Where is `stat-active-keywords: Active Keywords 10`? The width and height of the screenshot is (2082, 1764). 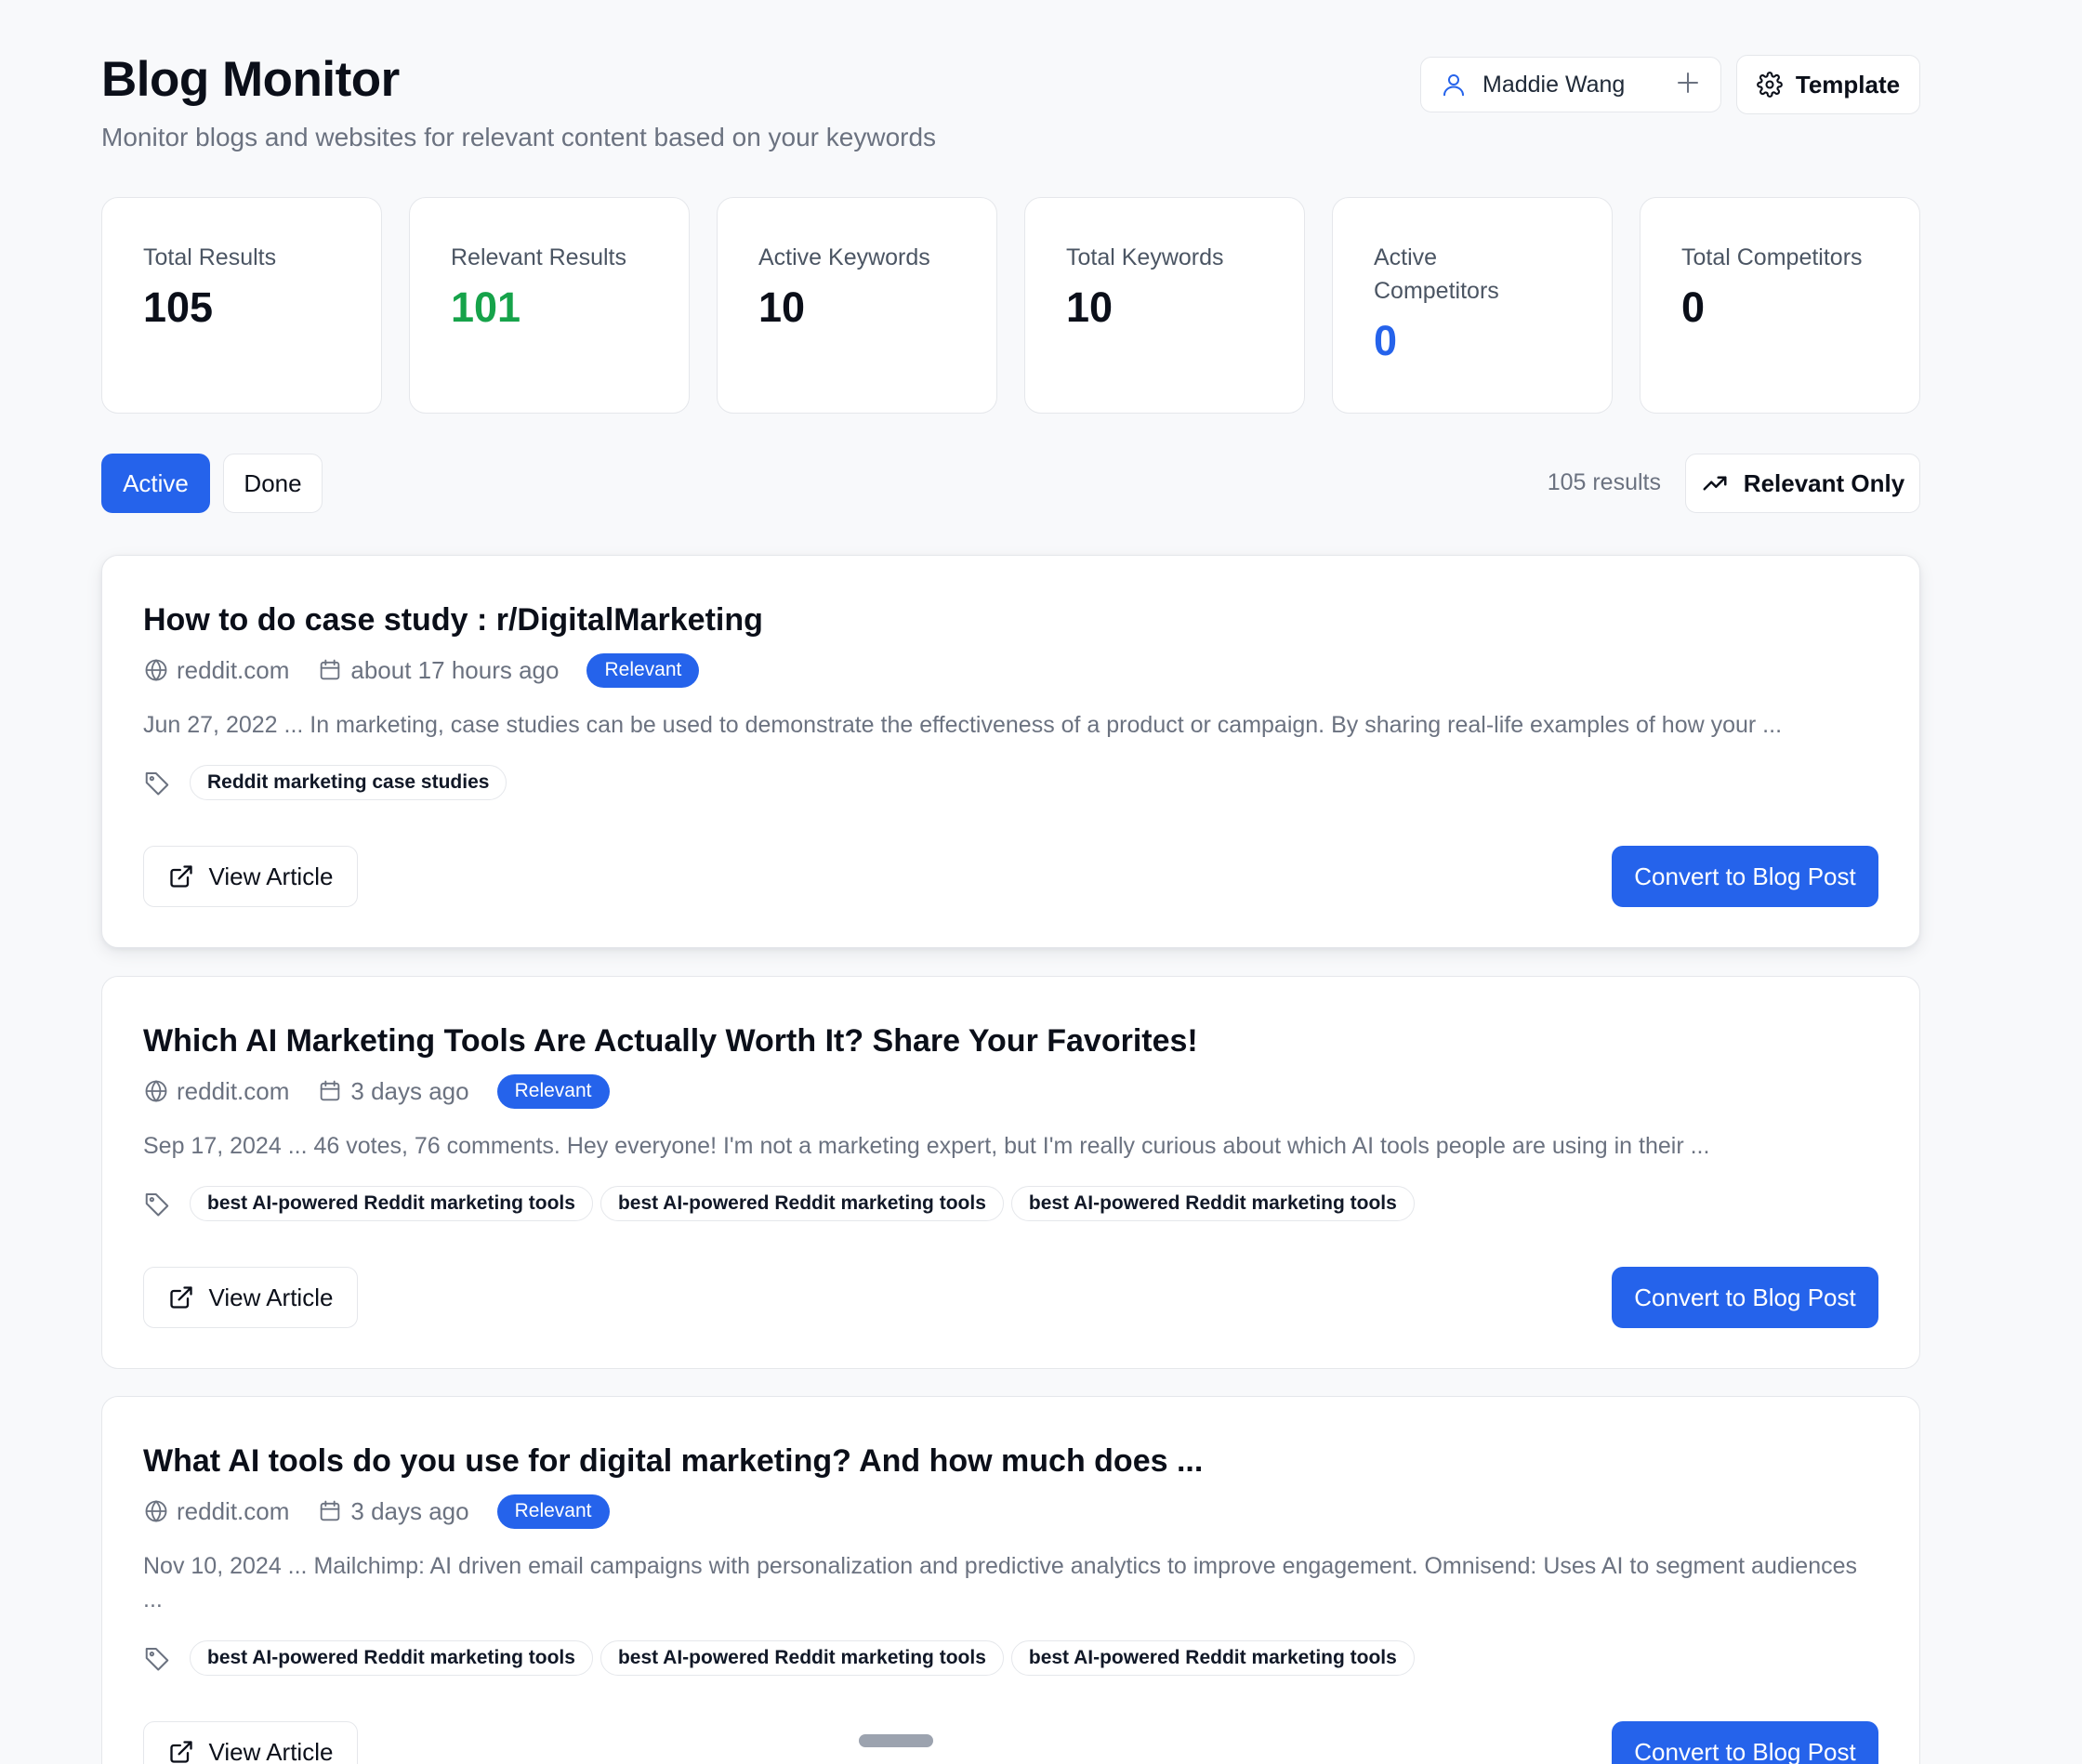 stat-active-keywords: Active Keywords 10 is located at coordinates (857, 305).